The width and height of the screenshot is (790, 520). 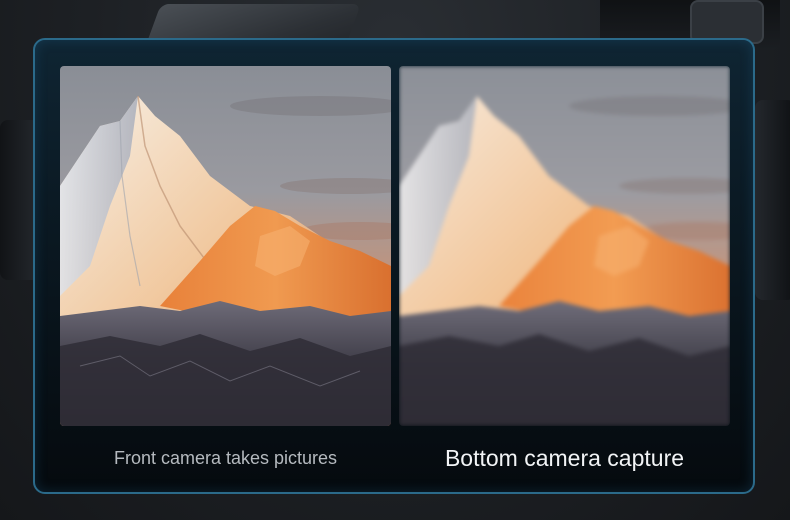 What do you see at coordinates (225, 458) in the screenshot?
I see `front-camera-caption: Front camera takes pictures` at bounding box center [225, 458].